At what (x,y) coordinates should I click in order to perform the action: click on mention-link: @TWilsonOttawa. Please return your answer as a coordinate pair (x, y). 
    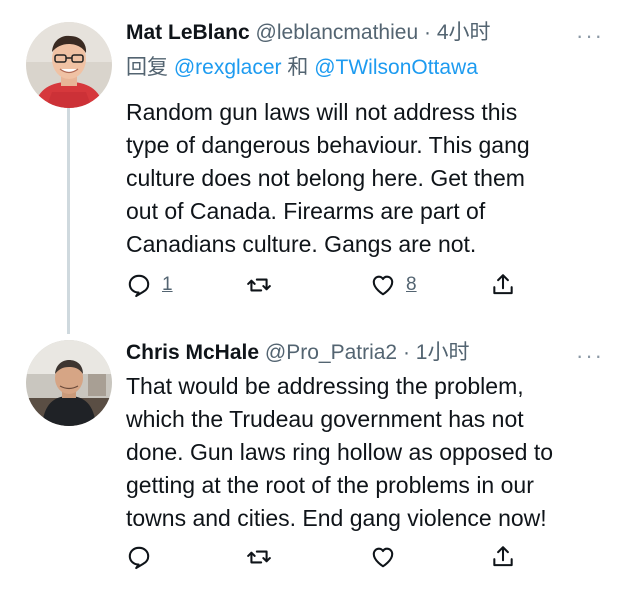
    Looking at the image, I should click on (396, 67).